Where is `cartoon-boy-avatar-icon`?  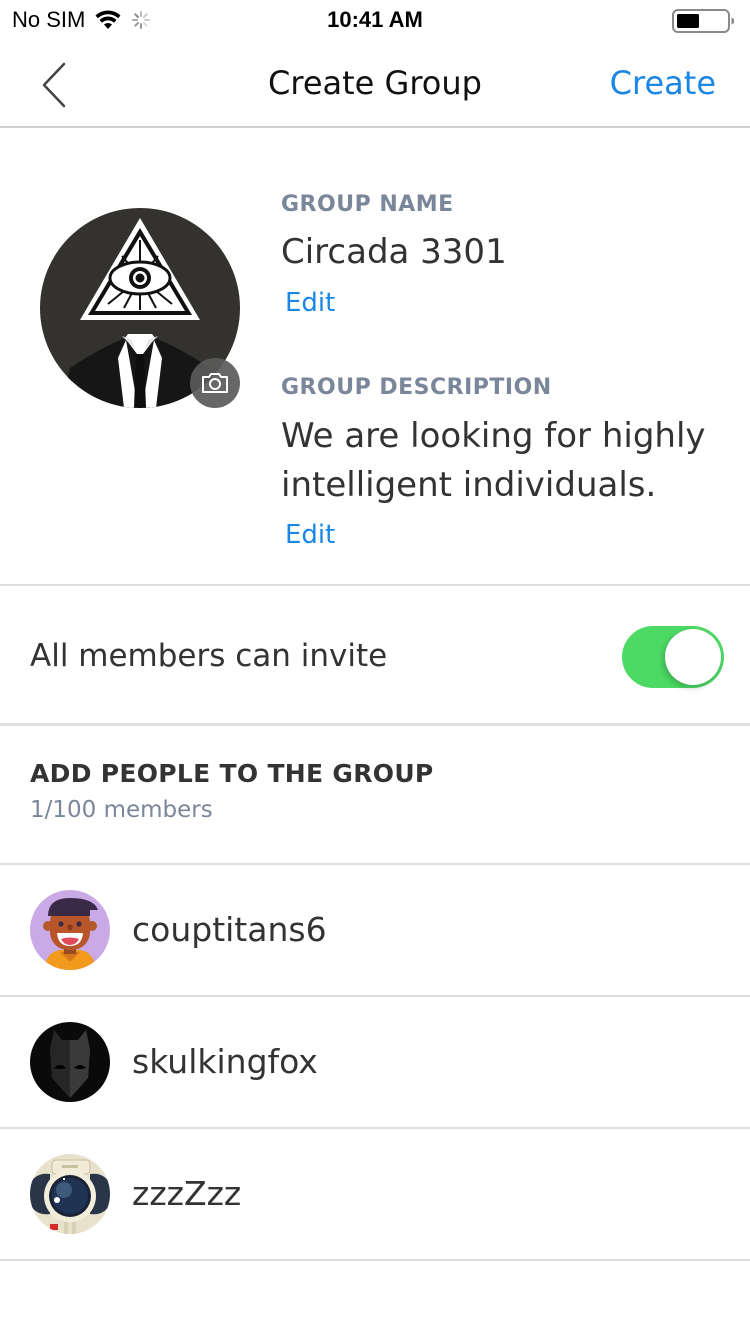 cartoon-boy-avatar-icon is located at coordinates (70, 930).